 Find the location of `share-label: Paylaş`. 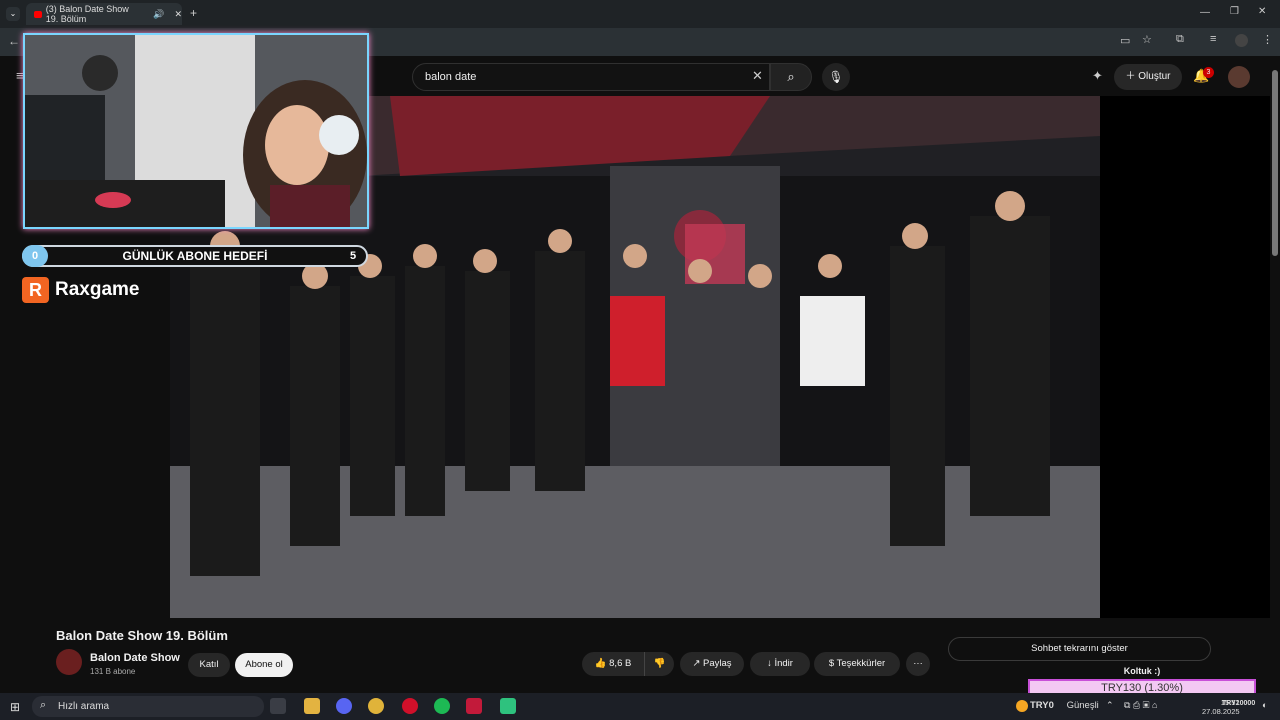

share-label: Paylaş is located at coordinates (717, 663).